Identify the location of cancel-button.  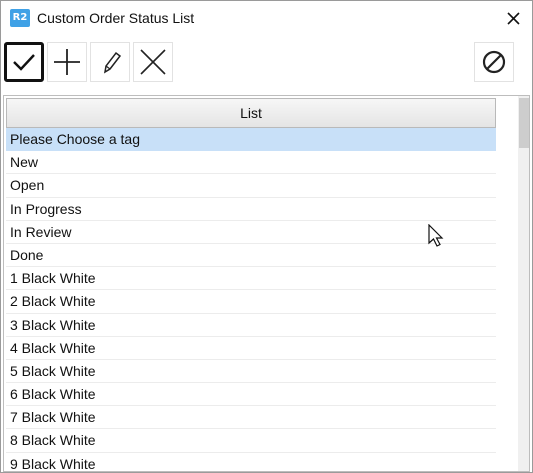
(494, 62).